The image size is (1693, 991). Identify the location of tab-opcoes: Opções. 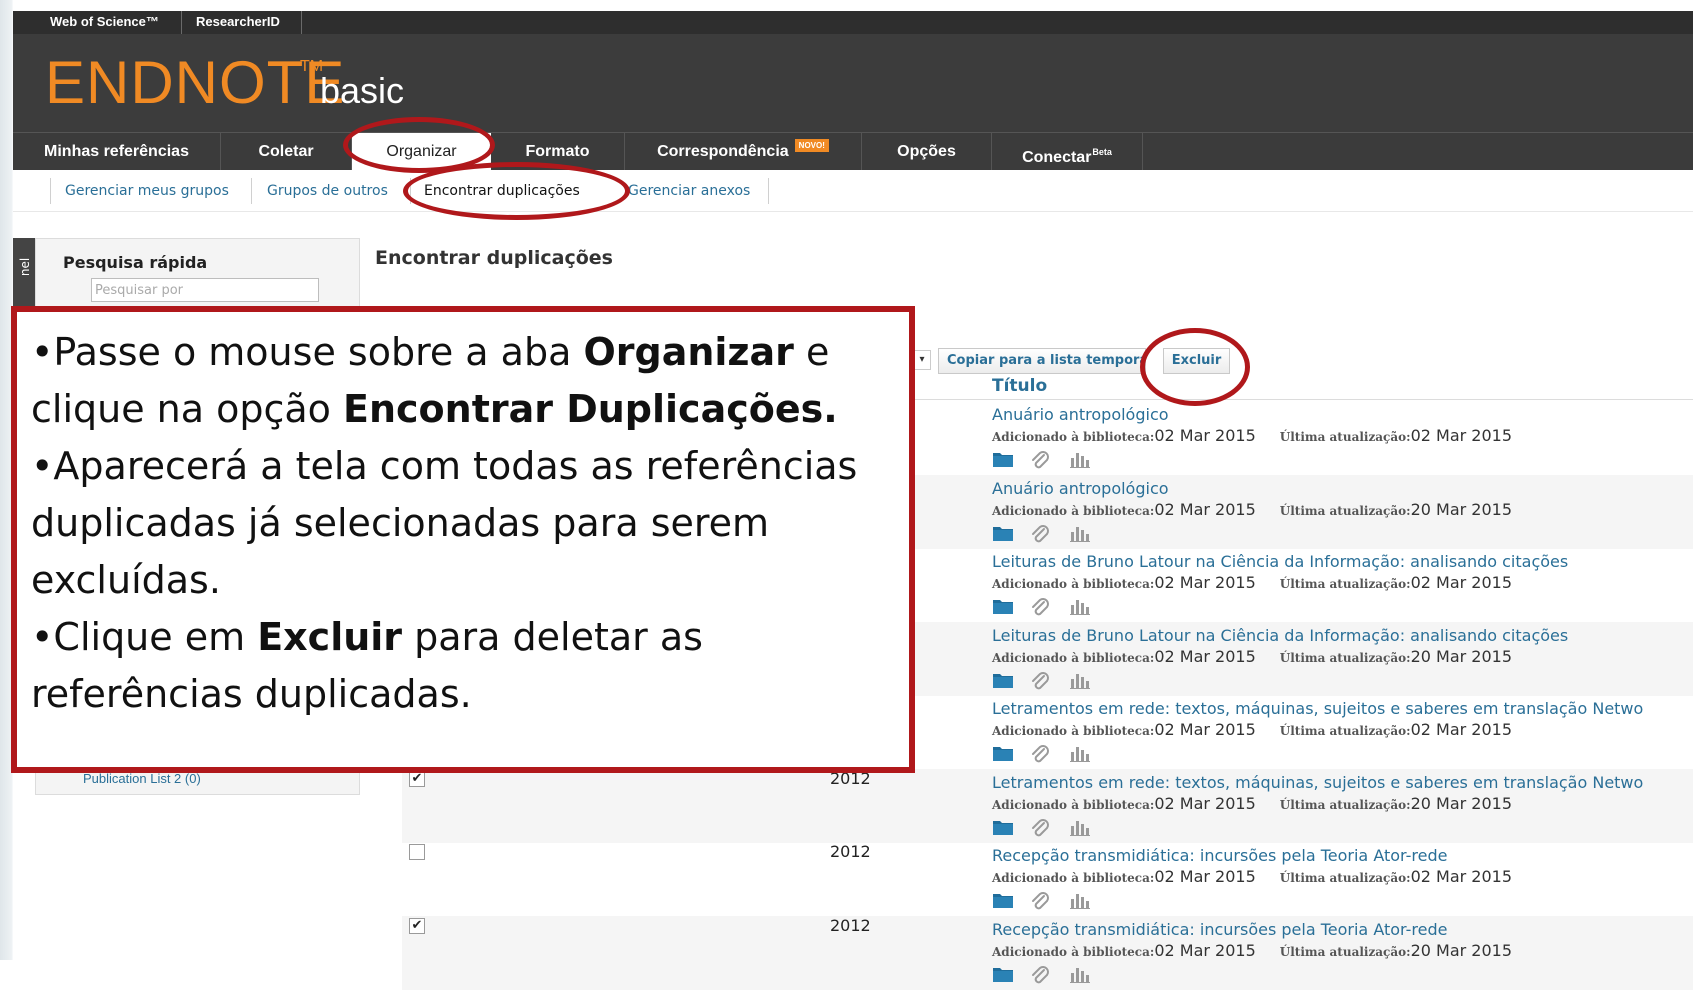
(926, 152).